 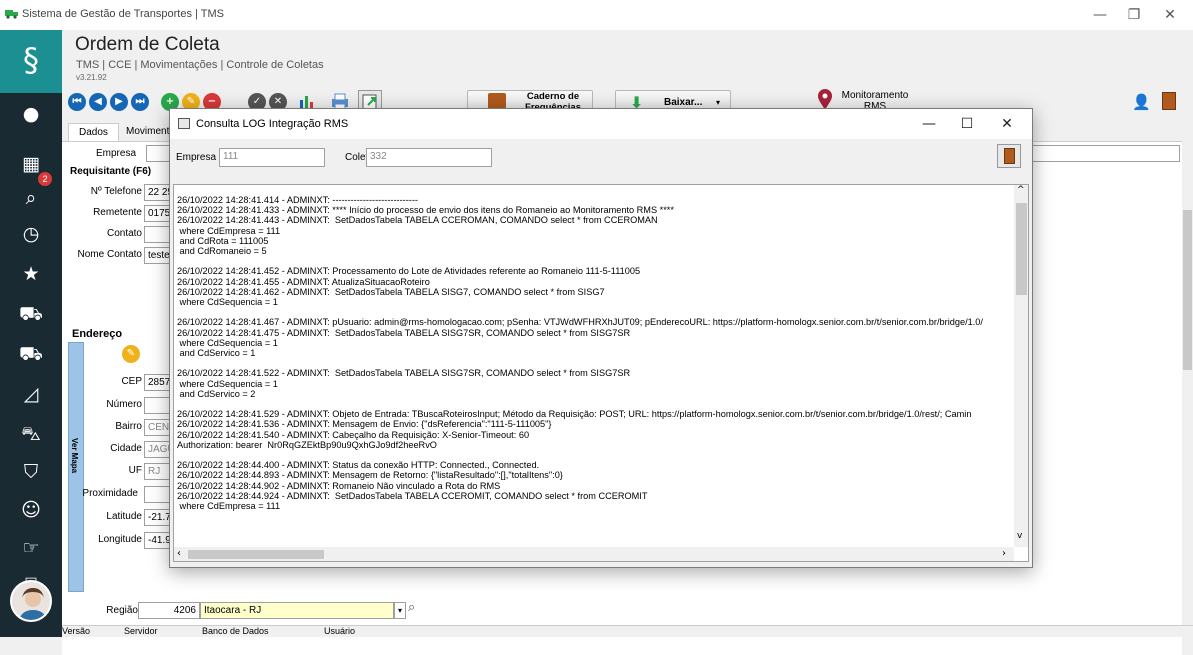 I want to click on regiao-search-icon: ⌕, so click(x=411, y=607).